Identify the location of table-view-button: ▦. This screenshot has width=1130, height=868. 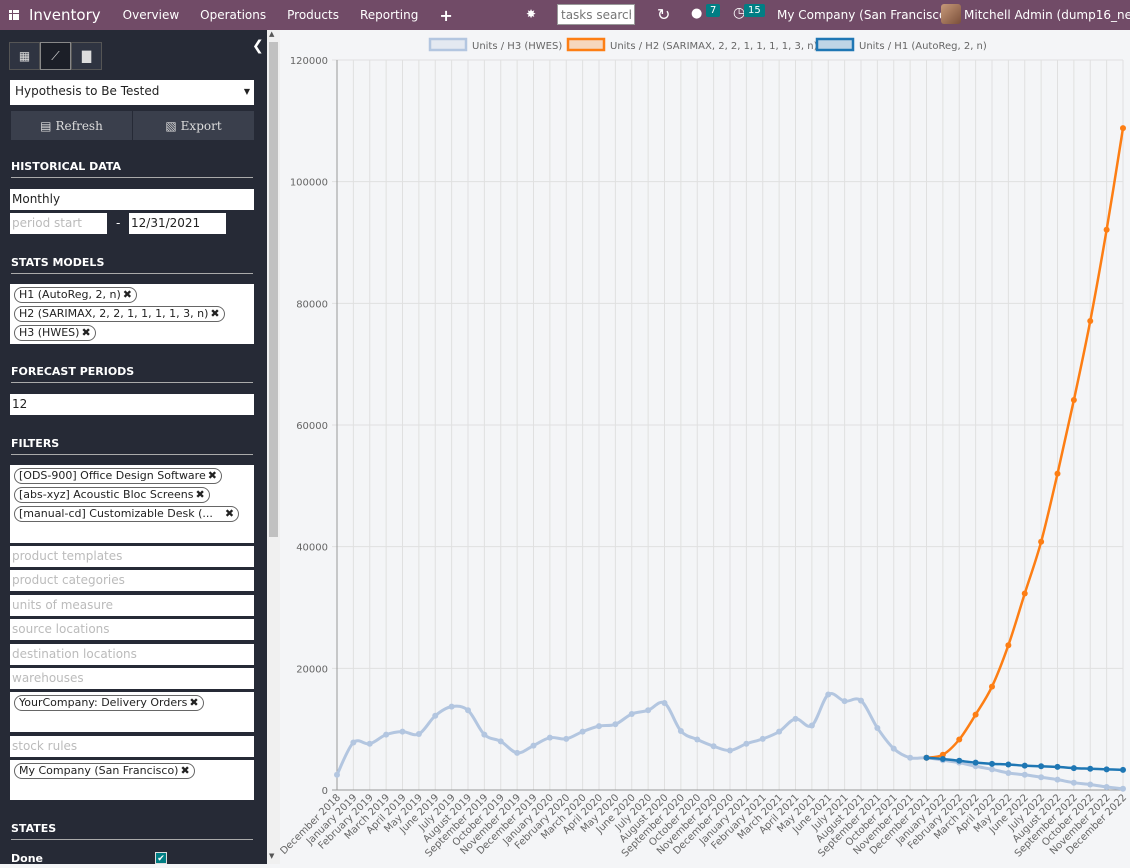
(24, 56).